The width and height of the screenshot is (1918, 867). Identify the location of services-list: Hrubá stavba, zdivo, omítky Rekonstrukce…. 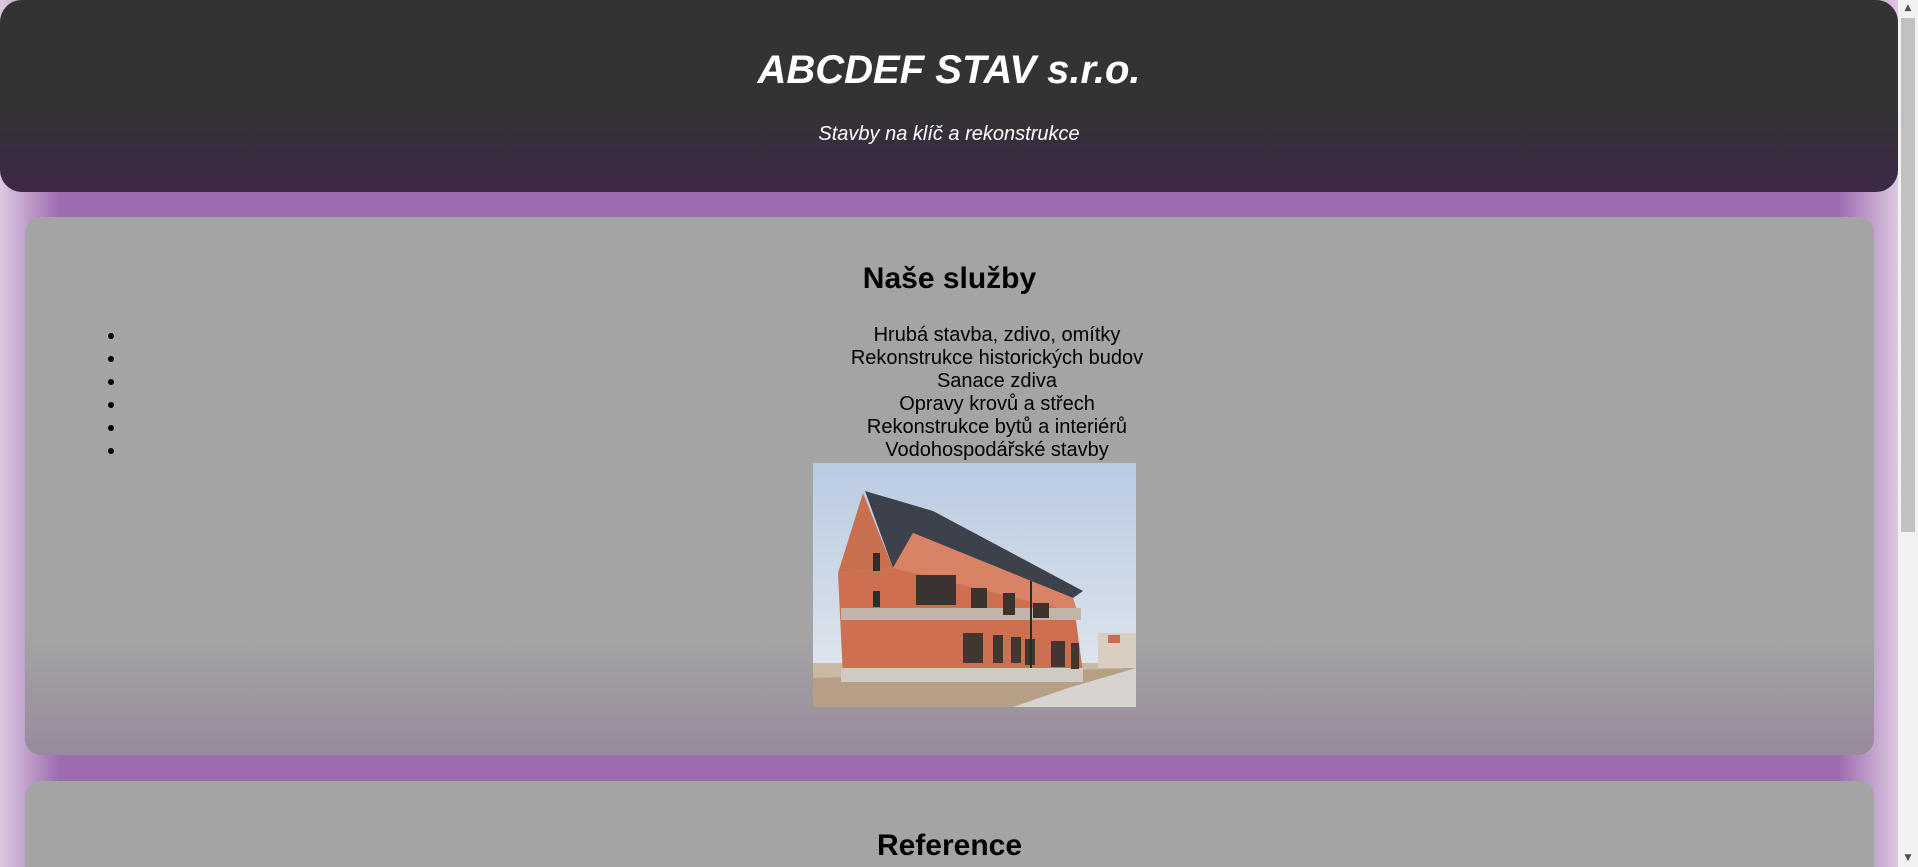
(974, 393).